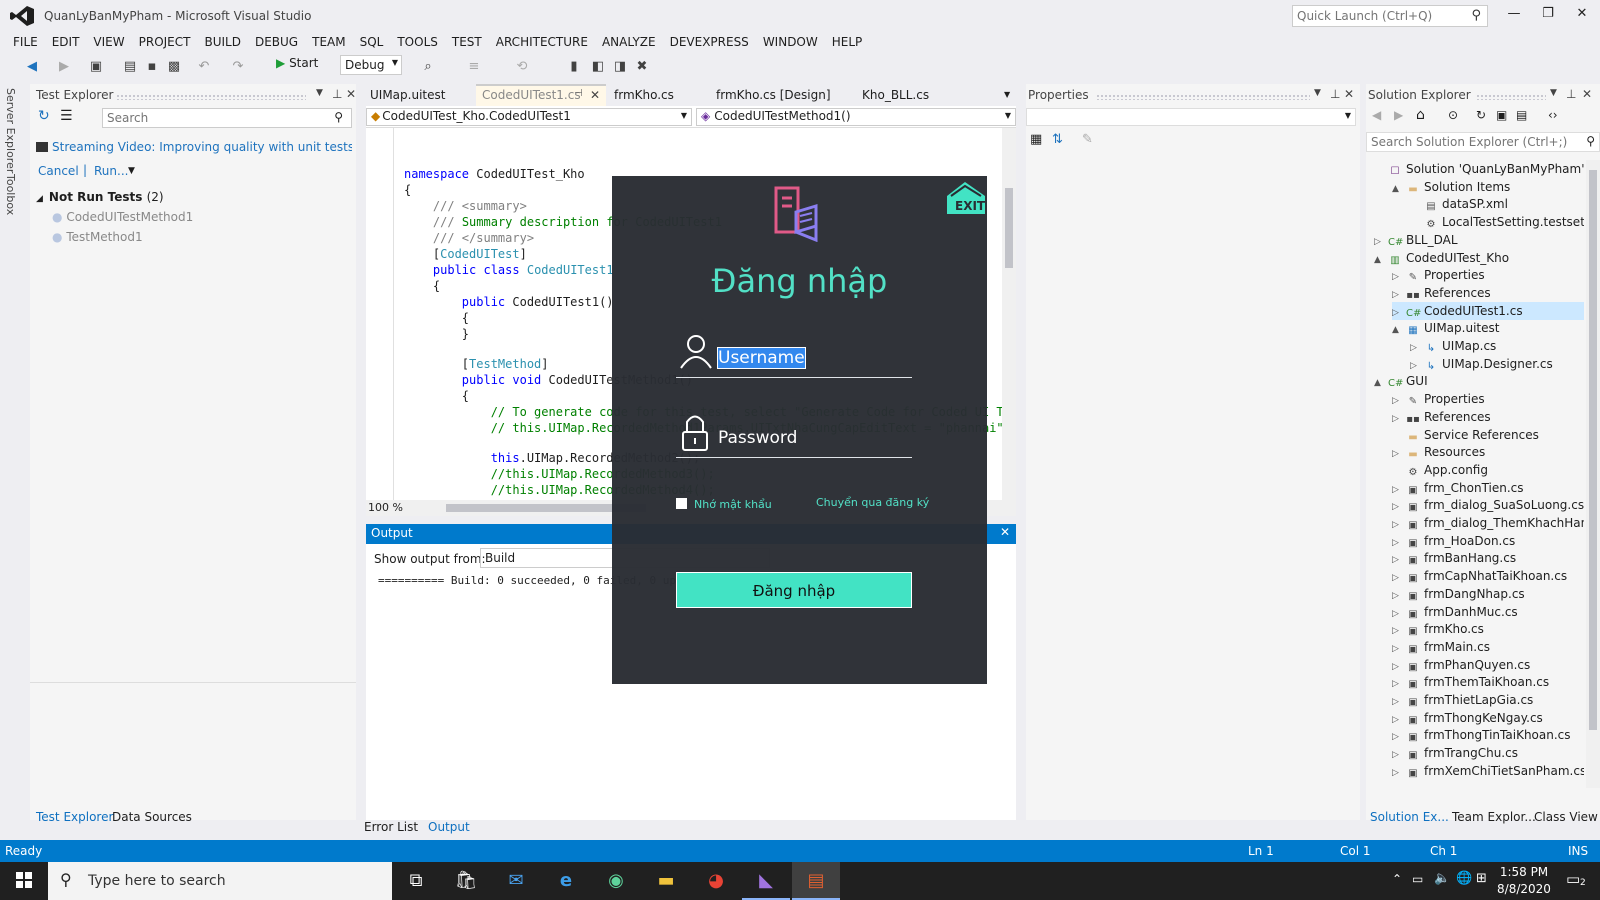  What do you see at coordinates (620, 67) in the screenshot?
I see `next-bookmark-icon: ◨` at bounding box center [620, 67].